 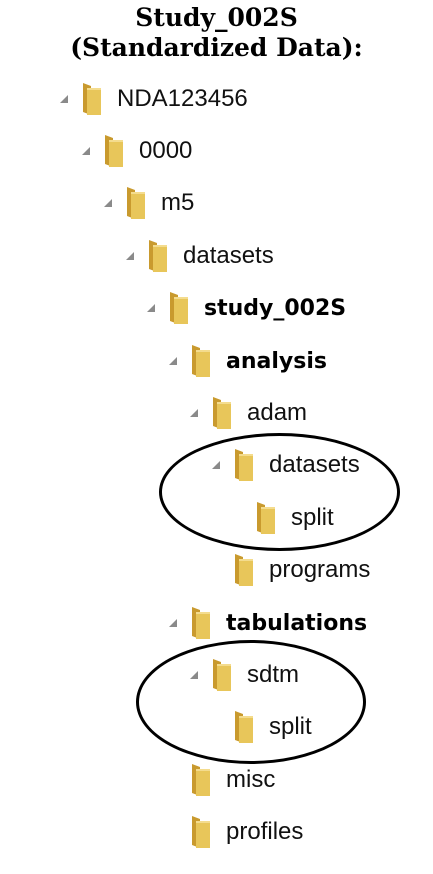 I want to click on tree-item-datasets: datasets, so click(x=198, y=256).